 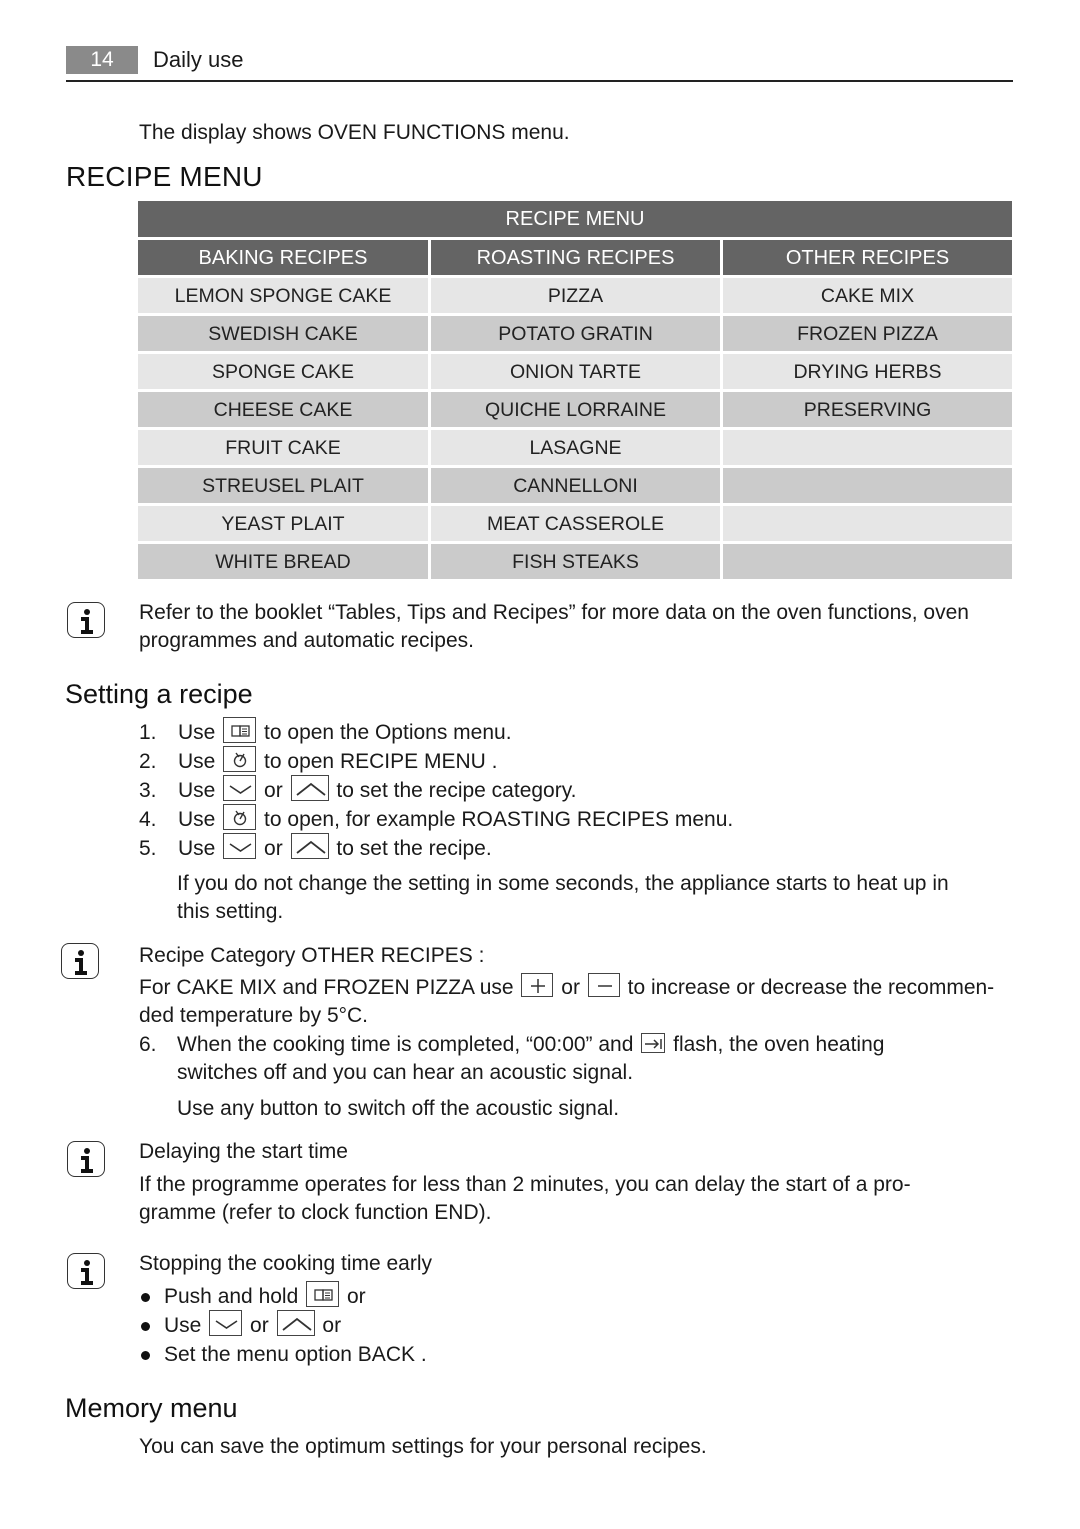 I want to click on step-5: 5. Use or to set the recipe., so click(x=579, y=848).